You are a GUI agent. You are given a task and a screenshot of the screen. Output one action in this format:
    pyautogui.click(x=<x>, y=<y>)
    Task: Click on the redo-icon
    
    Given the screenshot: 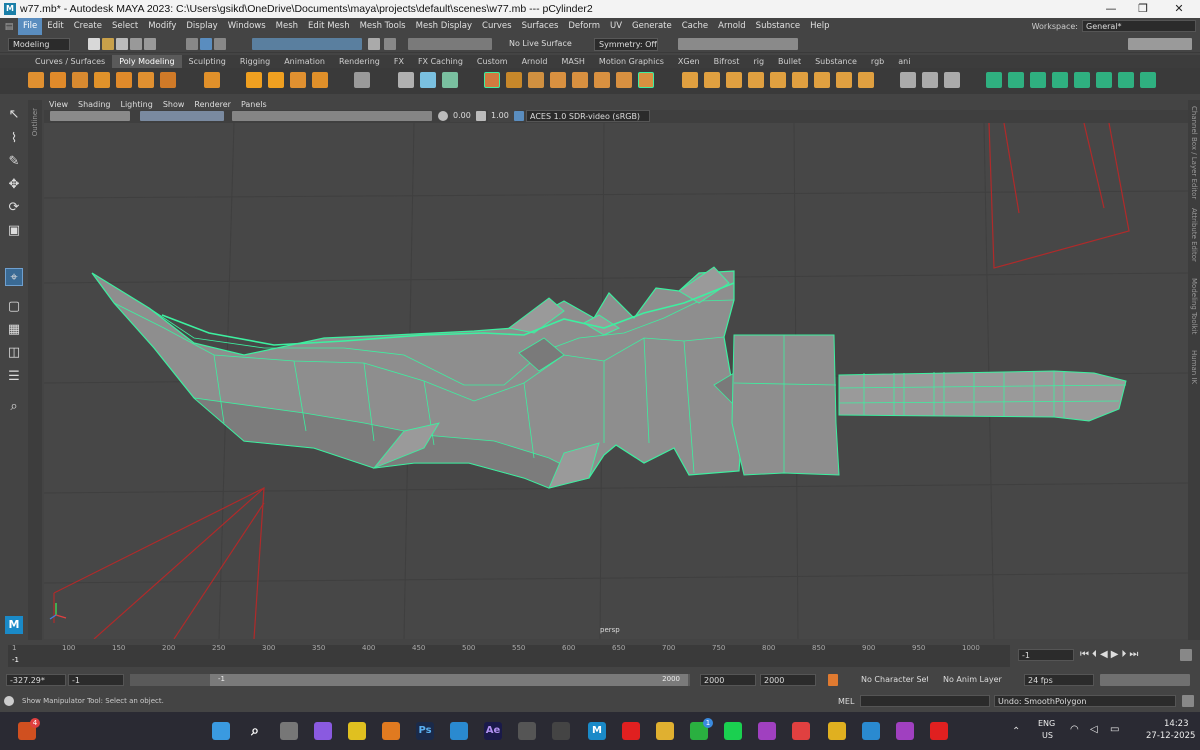 What is the action you would take?
    pyautogui.click(x=150, y=44)
    